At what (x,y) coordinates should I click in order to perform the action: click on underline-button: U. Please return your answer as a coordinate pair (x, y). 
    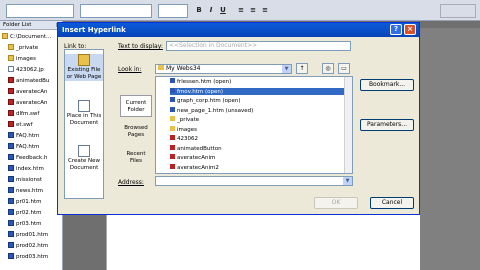
    Looking at the image, I should click on (223, 10).